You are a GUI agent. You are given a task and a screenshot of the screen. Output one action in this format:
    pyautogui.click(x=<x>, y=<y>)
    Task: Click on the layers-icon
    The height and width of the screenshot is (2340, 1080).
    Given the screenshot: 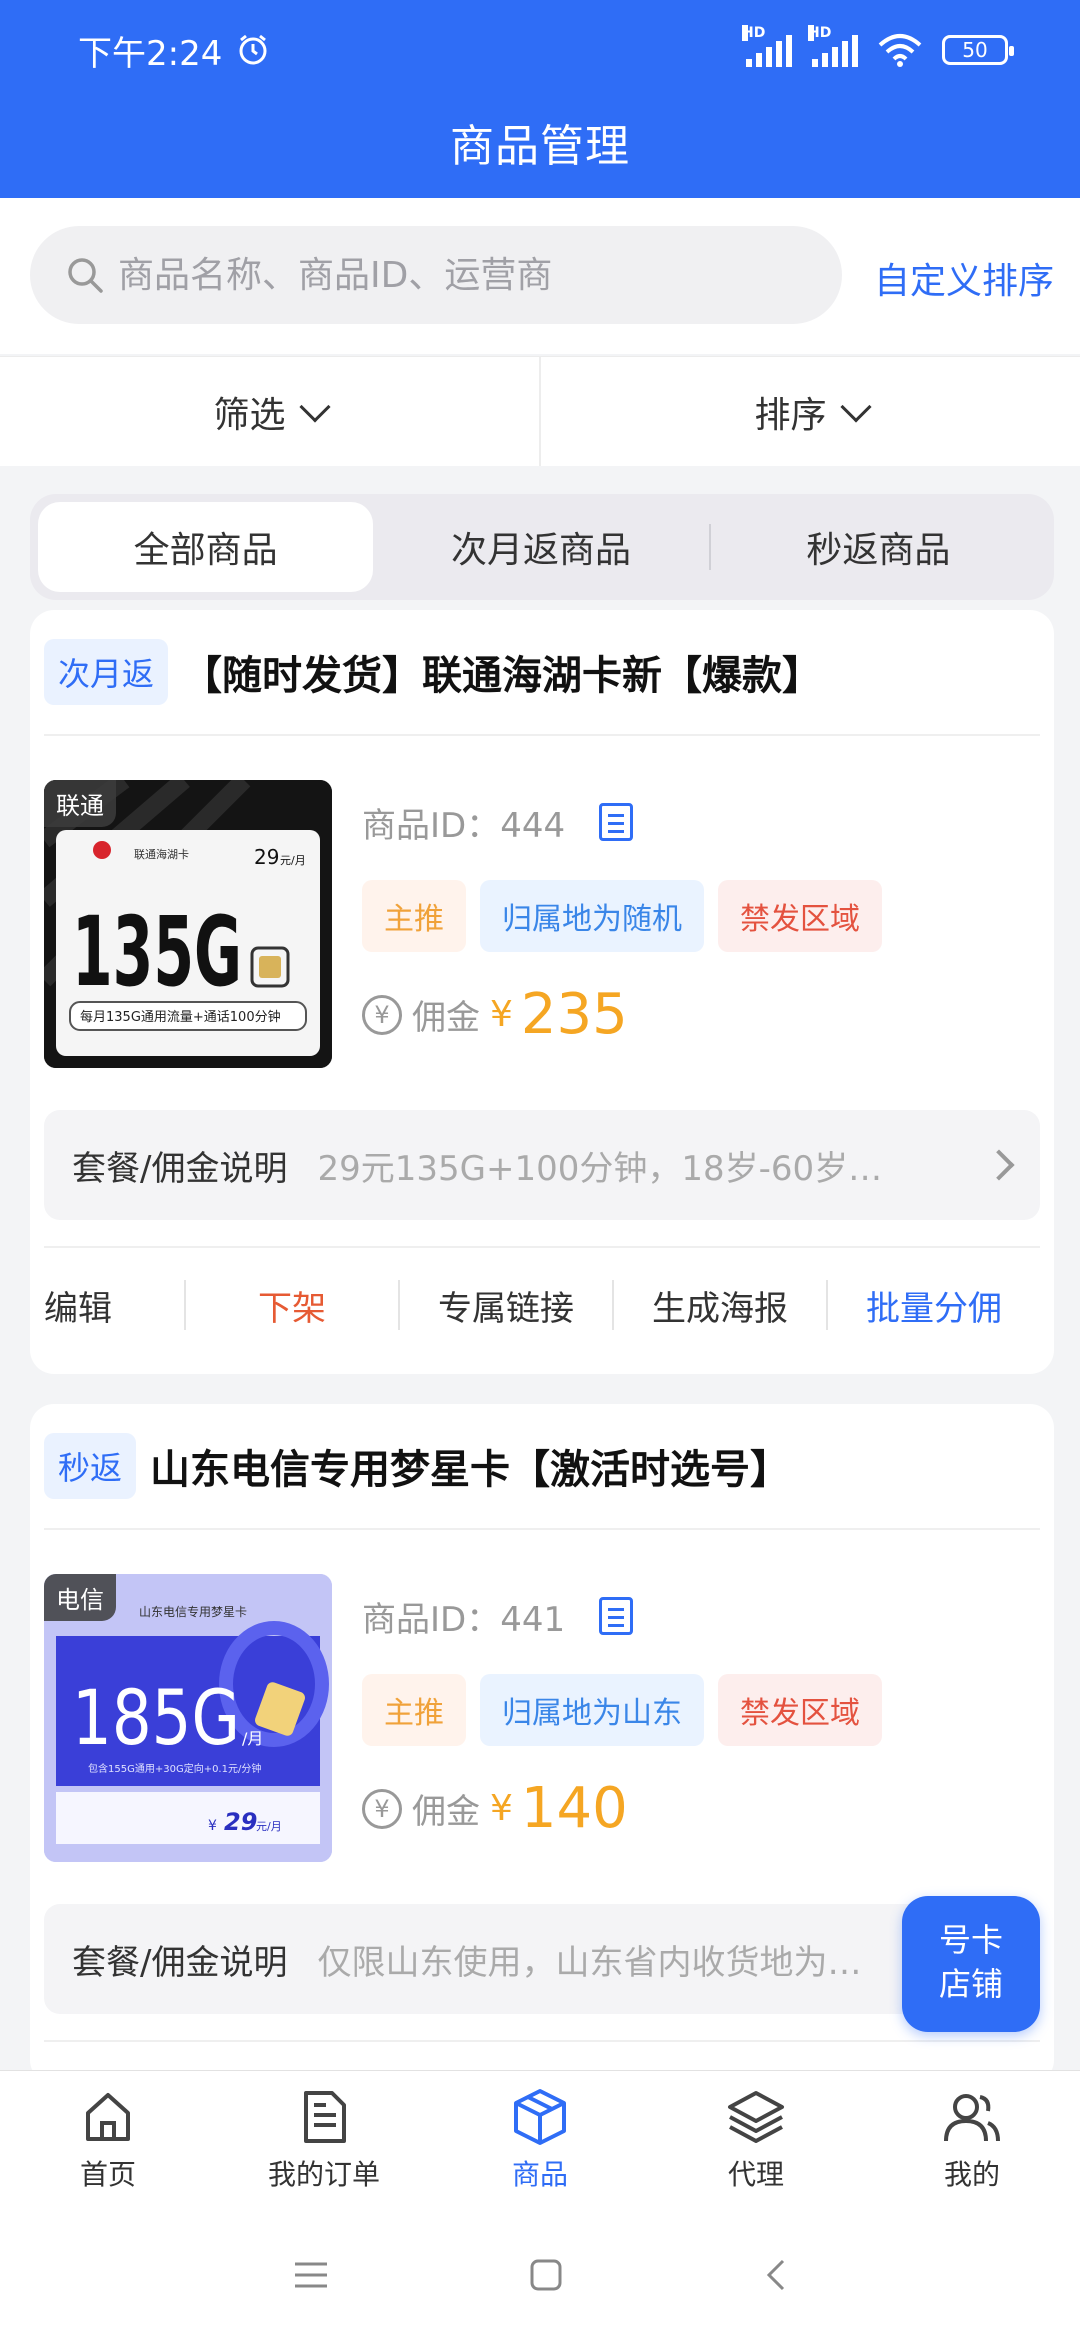 What is the action you would take?
    pyautogui.click(x=756, y=2117)
    